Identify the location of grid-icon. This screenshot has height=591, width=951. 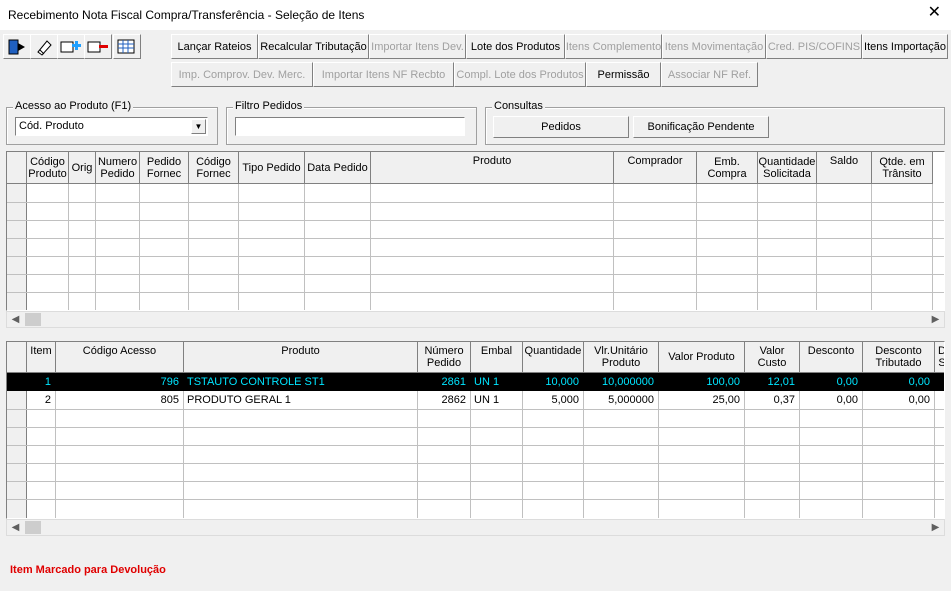
(126, 46).